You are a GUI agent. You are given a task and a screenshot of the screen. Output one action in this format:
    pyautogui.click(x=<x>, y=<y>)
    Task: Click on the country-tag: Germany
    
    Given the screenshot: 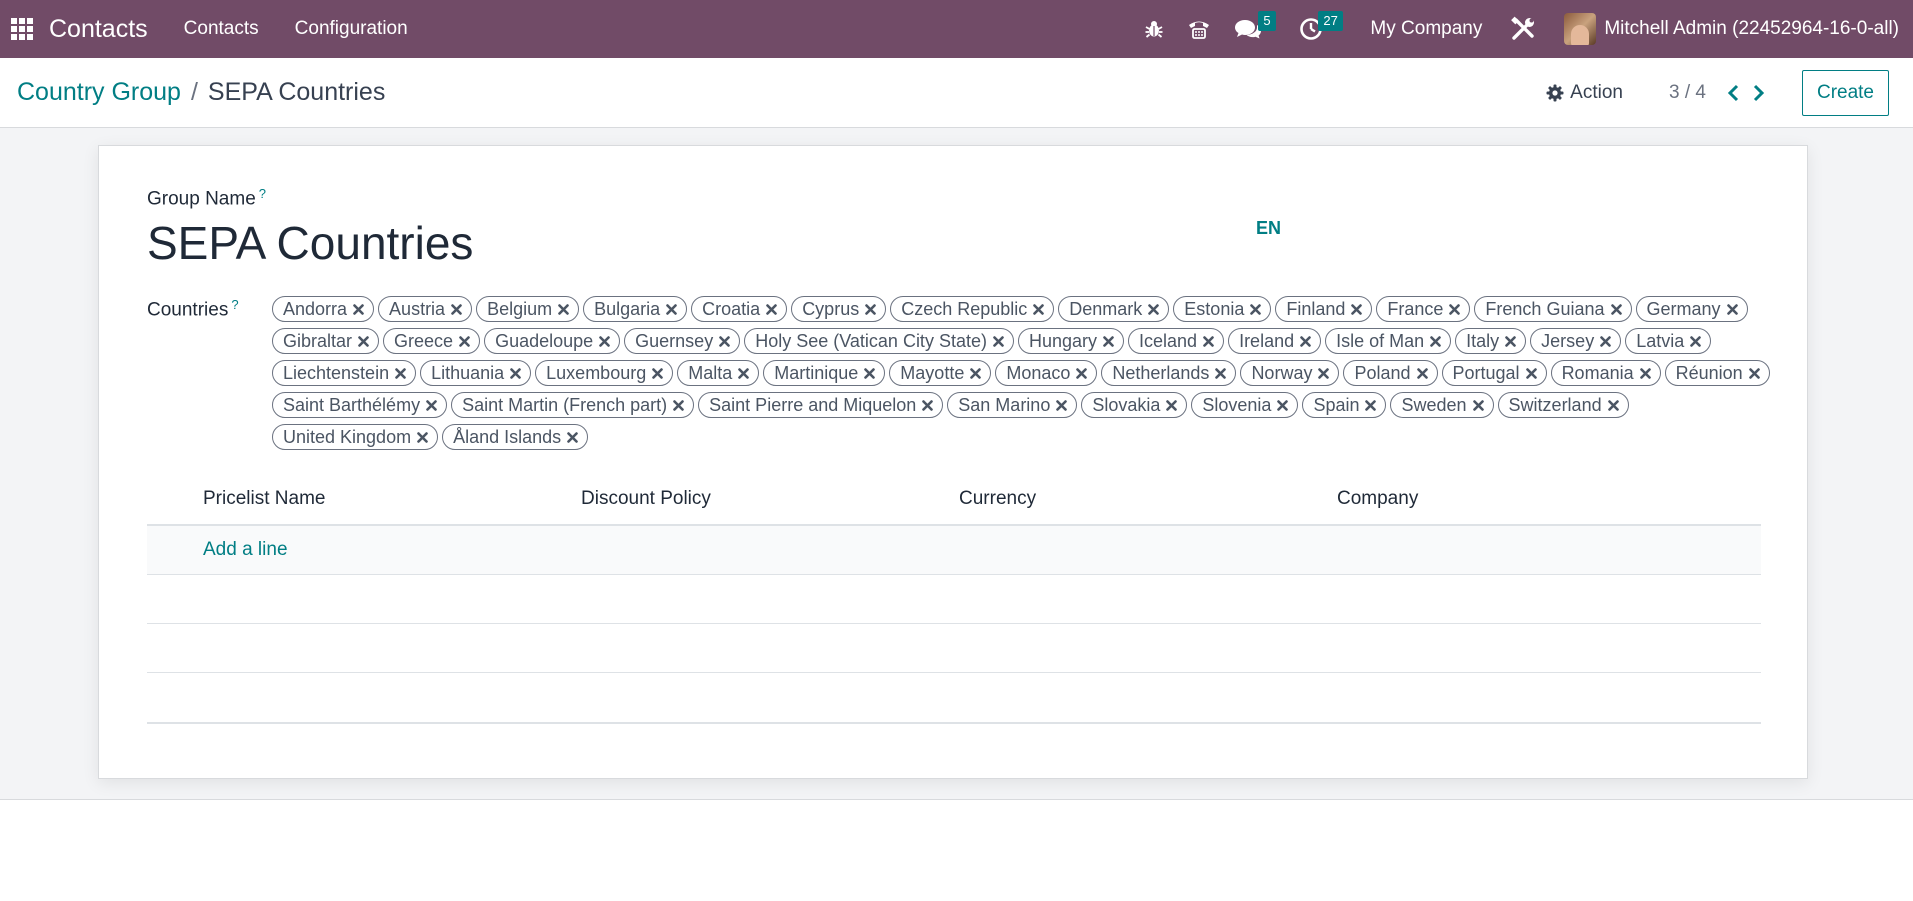 What is the action you would take?
    pyautogui.click(x=1691, y=309)
    